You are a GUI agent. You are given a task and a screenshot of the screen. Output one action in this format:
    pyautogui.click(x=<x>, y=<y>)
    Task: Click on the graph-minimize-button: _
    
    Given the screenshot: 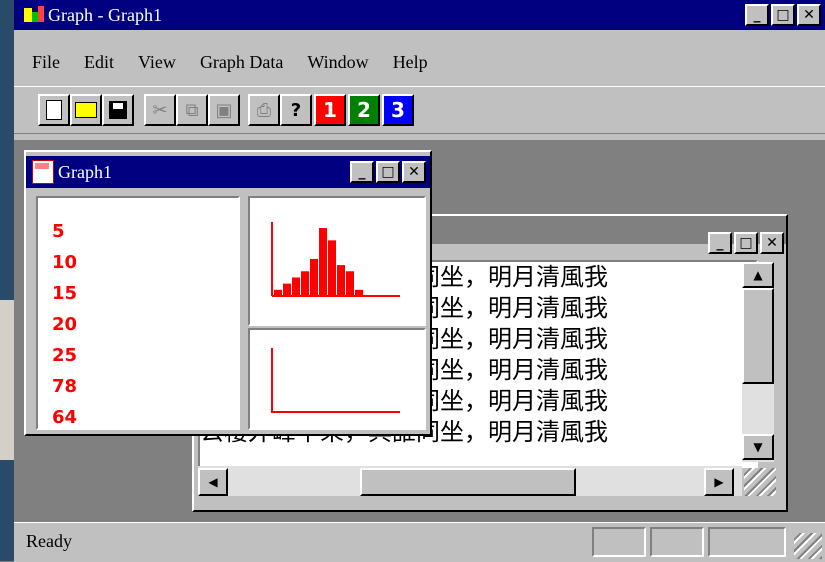 What is the action you would take?
    pyautogui.click(x=362, y=172)
    